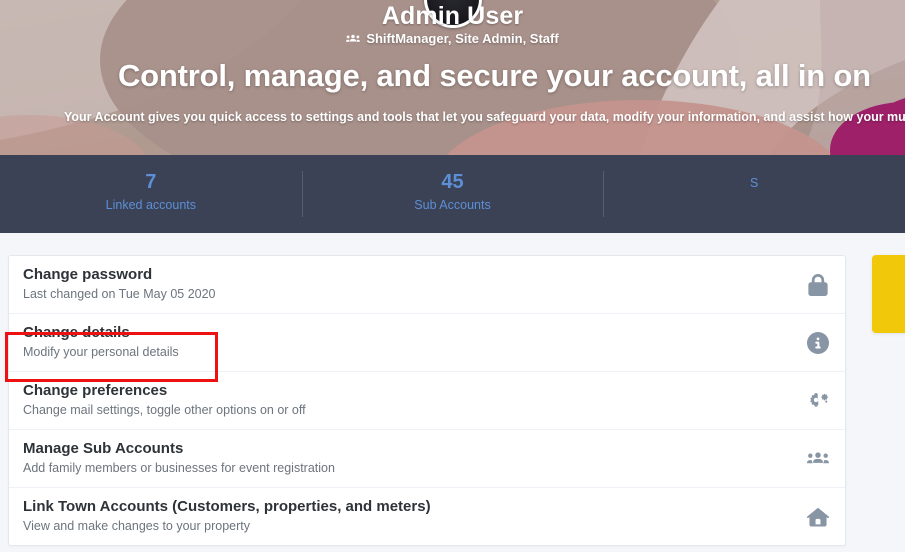 The image size is (905, 552). What do you see at coordinates (103, 448) in the screenshot?
I see `row-title: Manage Sub Accounts` at bounding box center [103, 448].